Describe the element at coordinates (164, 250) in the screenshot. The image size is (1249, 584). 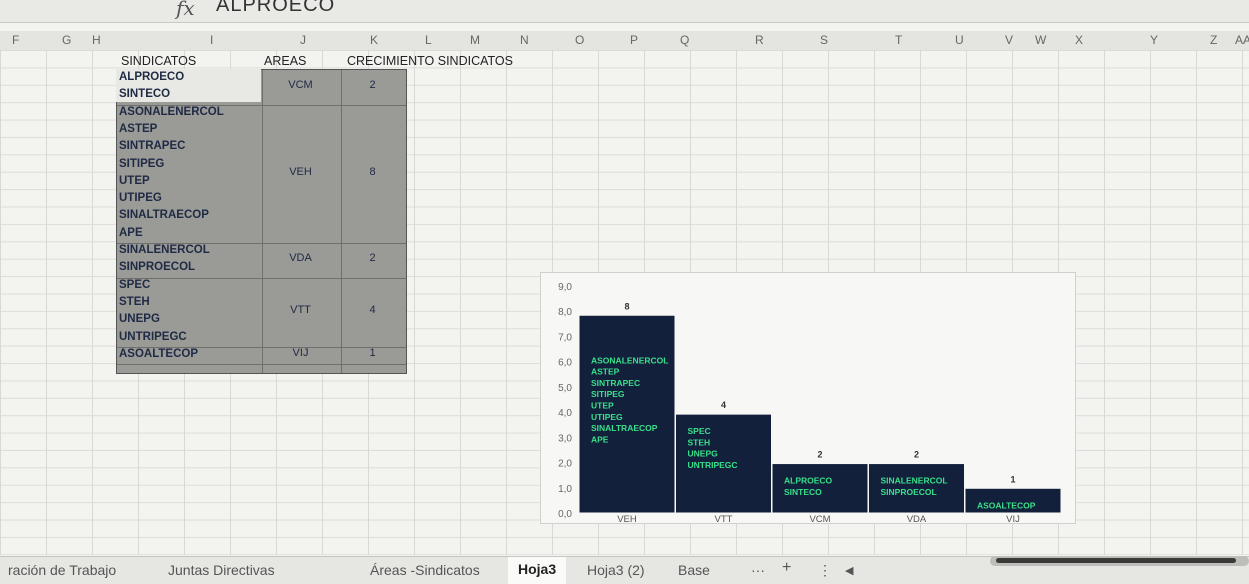
I see `sindicato-cell: SINALENERCOL` at that location.